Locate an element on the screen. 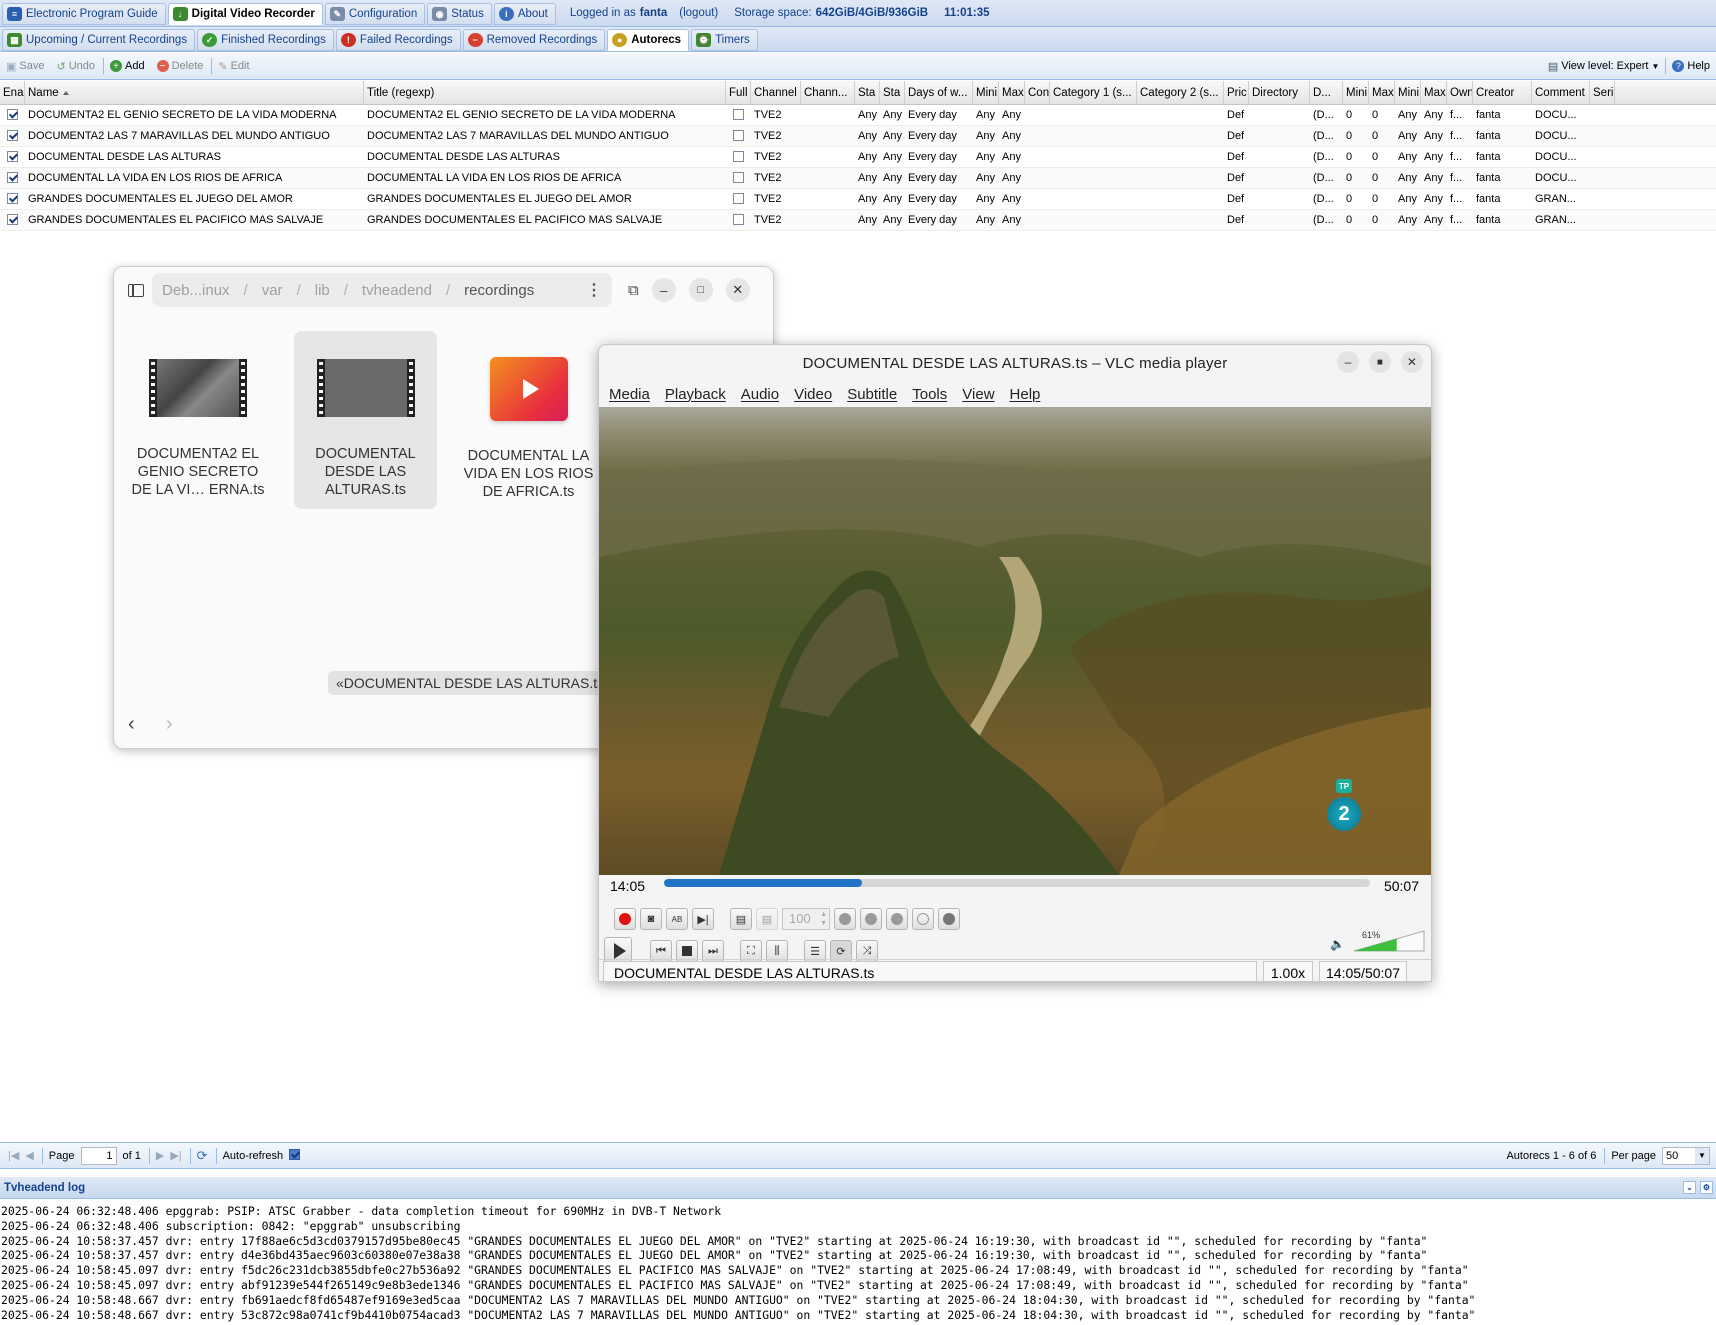 This screenshot has height=1325, width=1716. menu-media: Media is located at coordinates (629, 394).